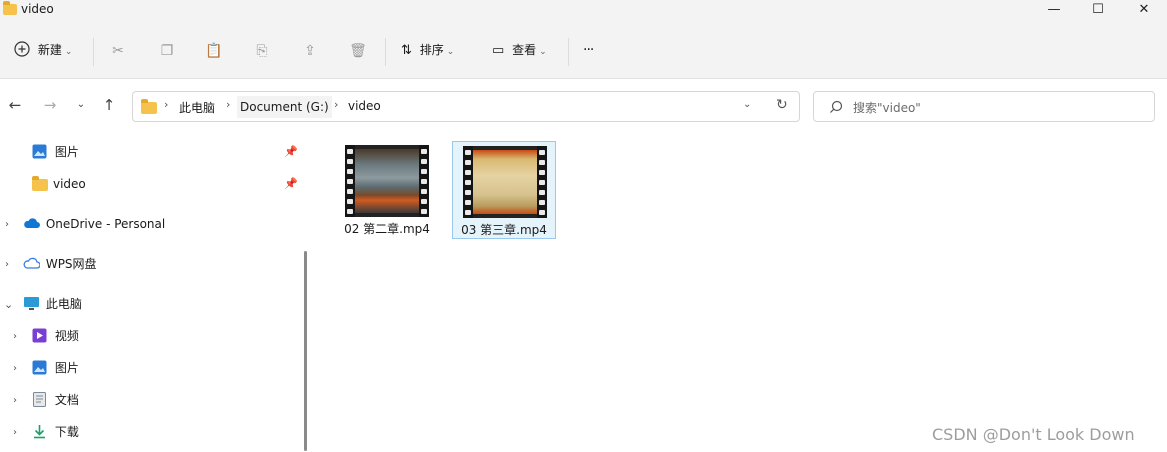 This screenshot has height=452, width=1167. I want to click on nav-item-videos: 视频, so click(55, 336).